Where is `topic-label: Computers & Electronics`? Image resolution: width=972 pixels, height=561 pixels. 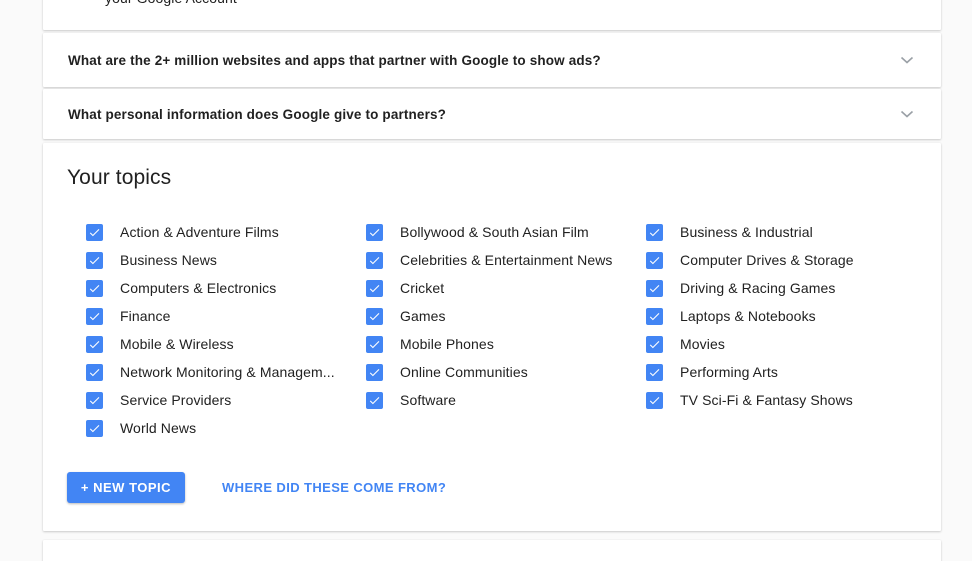 topic-label: Computers & Electronics is located at coordinates (198, 288).